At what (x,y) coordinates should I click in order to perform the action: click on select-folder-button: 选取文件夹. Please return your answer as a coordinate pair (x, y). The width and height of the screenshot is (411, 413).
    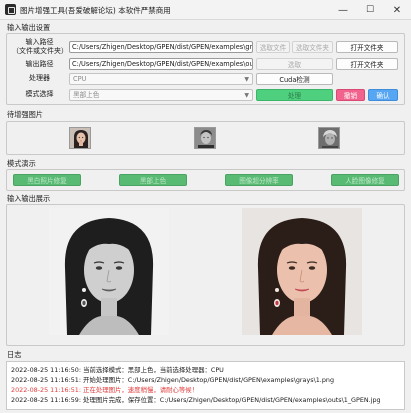
    Looking at the image, I should click on (312, 47).